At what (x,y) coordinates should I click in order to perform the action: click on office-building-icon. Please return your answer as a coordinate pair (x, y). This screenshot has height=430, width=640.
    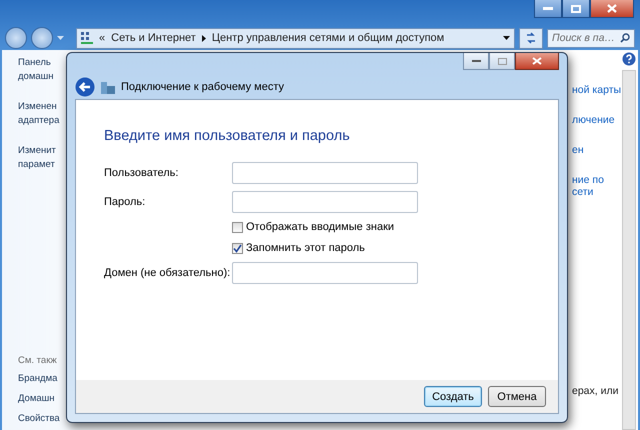
    Looking at the image, I should click on (108, 87).